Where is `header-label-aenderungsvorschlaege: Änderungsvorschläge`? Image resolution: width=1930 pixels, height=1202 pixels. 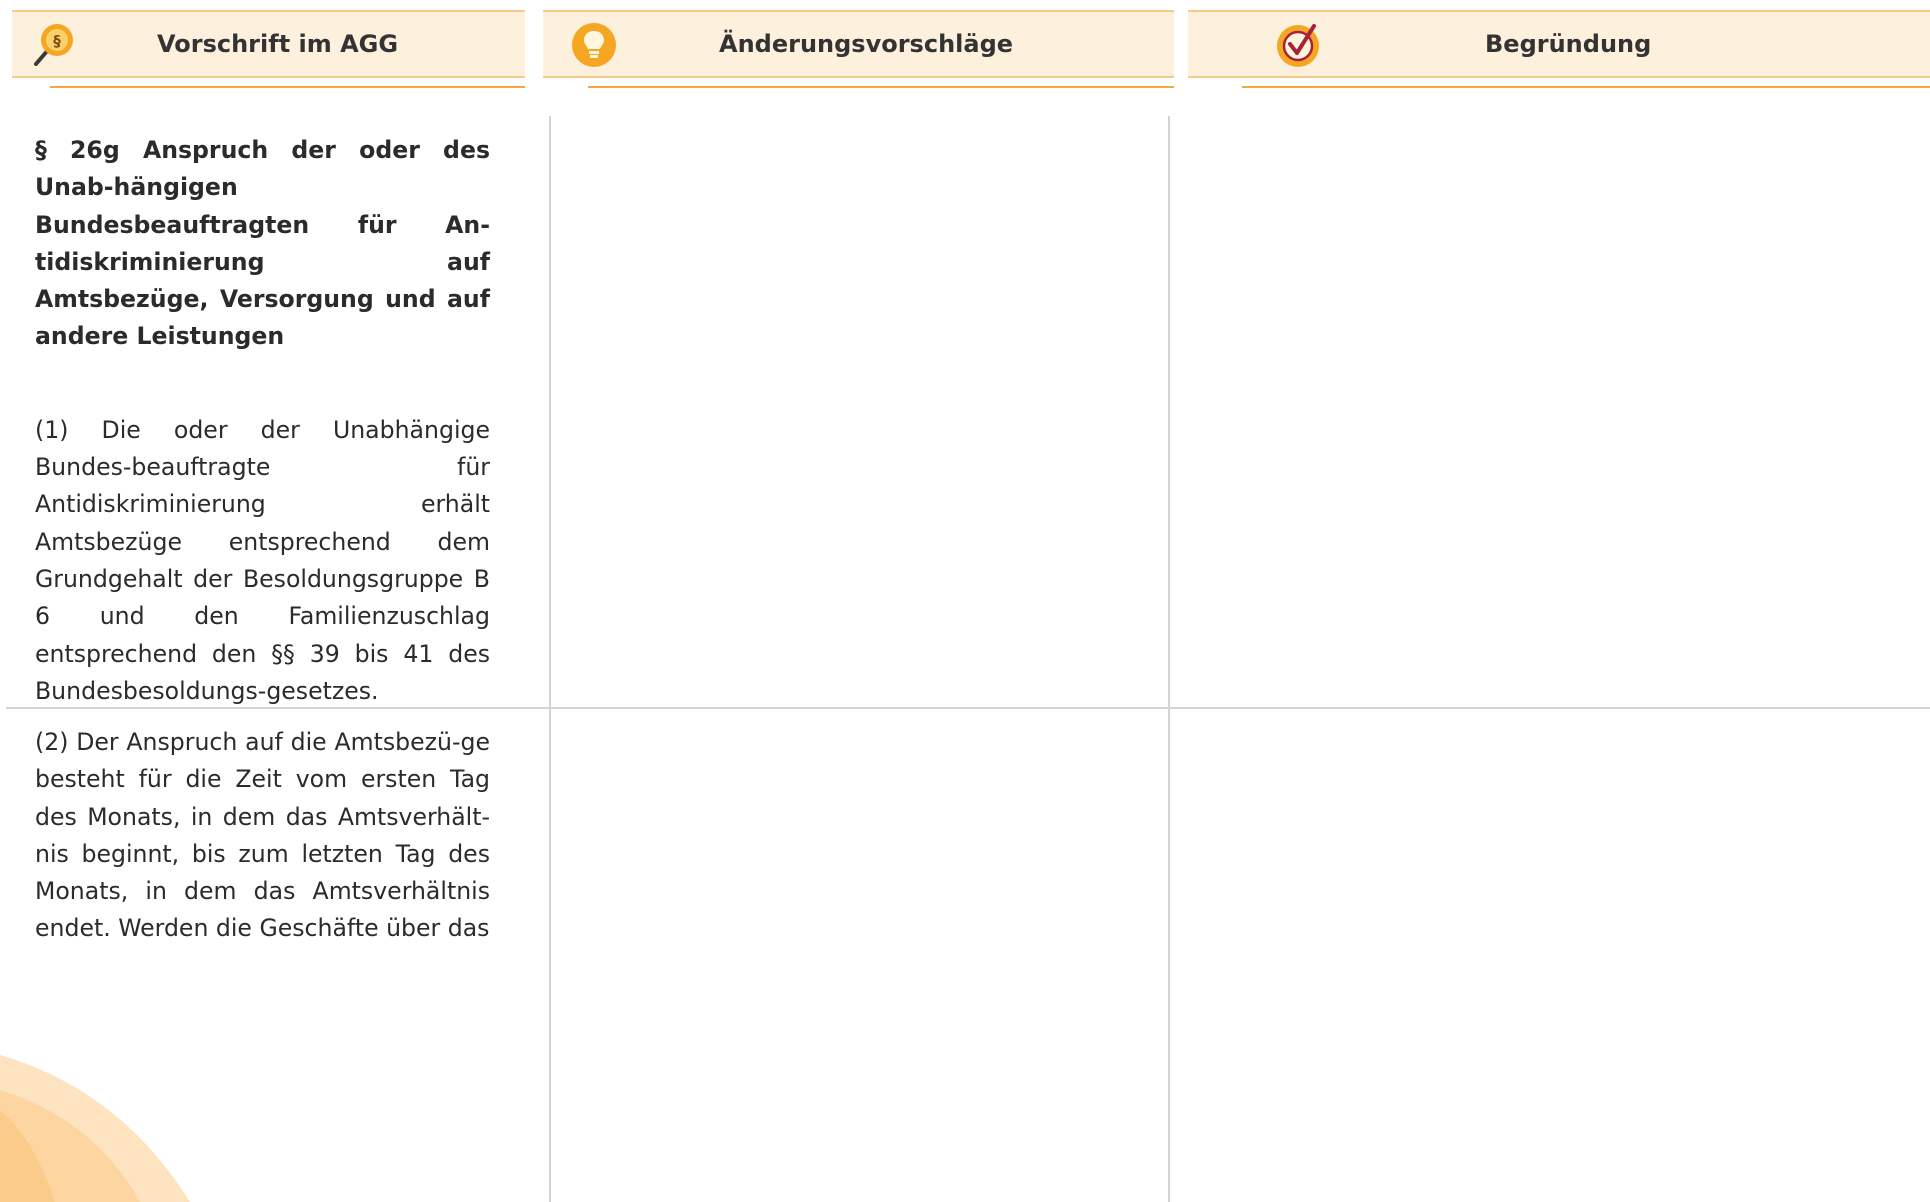
header-label-aenderungsvorschlaege: Änderungsvorschläge is located at coordinates (866, 44).